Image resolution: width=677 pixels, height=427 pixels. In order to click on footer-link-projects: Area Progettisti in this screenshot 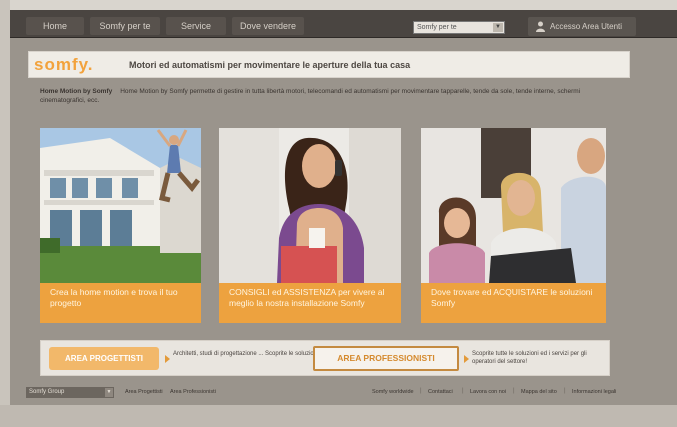, I will do `click(144, 392)`.